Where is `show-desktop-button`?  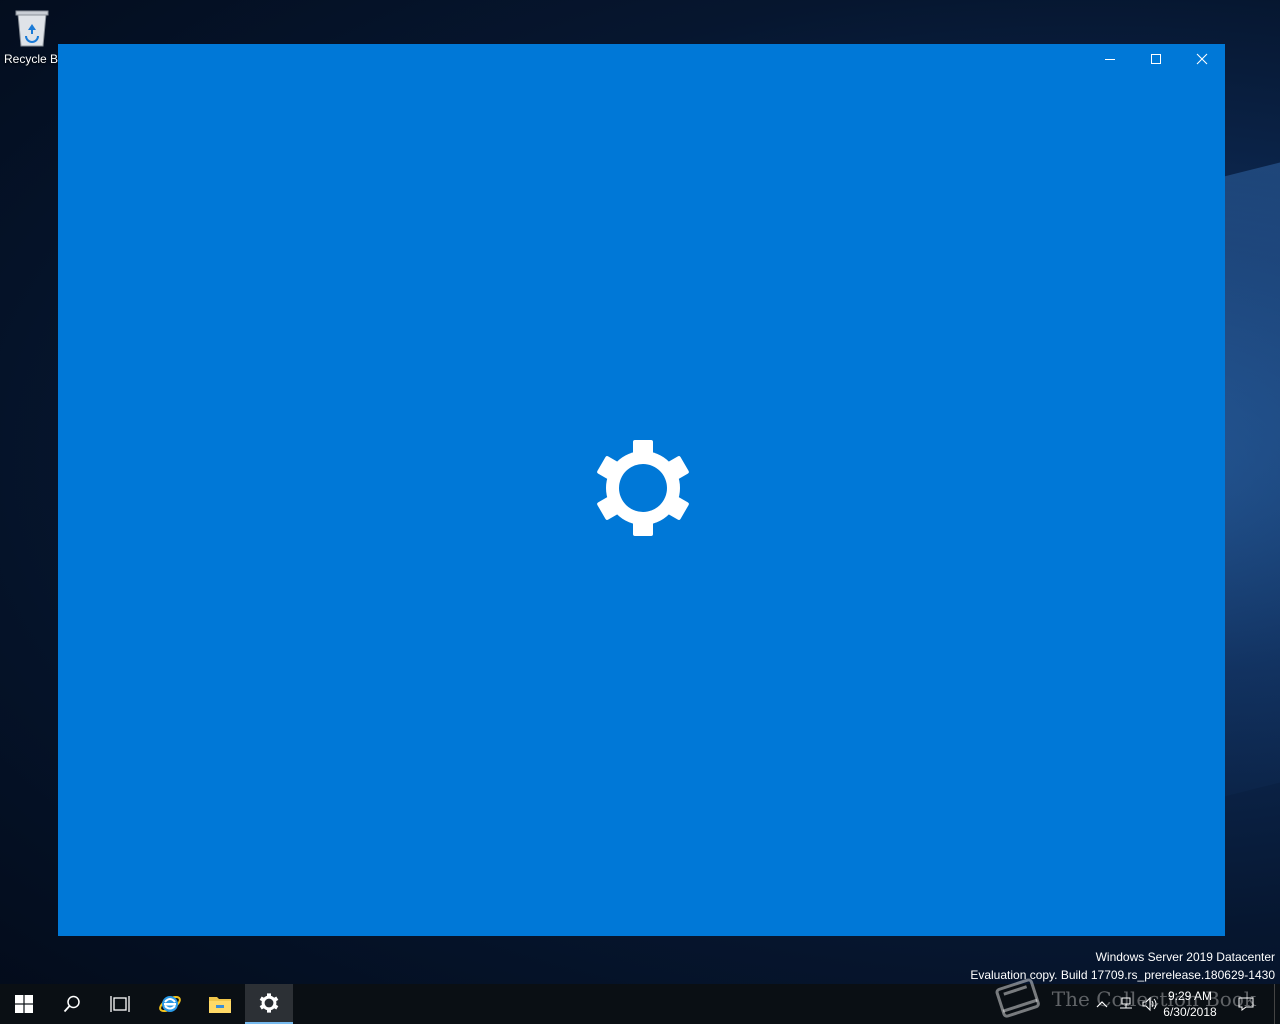 show-desktop-button is located at coordinates (1277, 1004).